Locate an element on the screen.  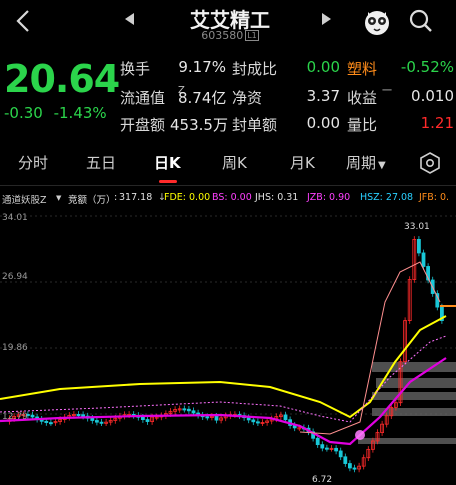
float-cap-value: 8.74亿 is located at coordinates (202, 98).